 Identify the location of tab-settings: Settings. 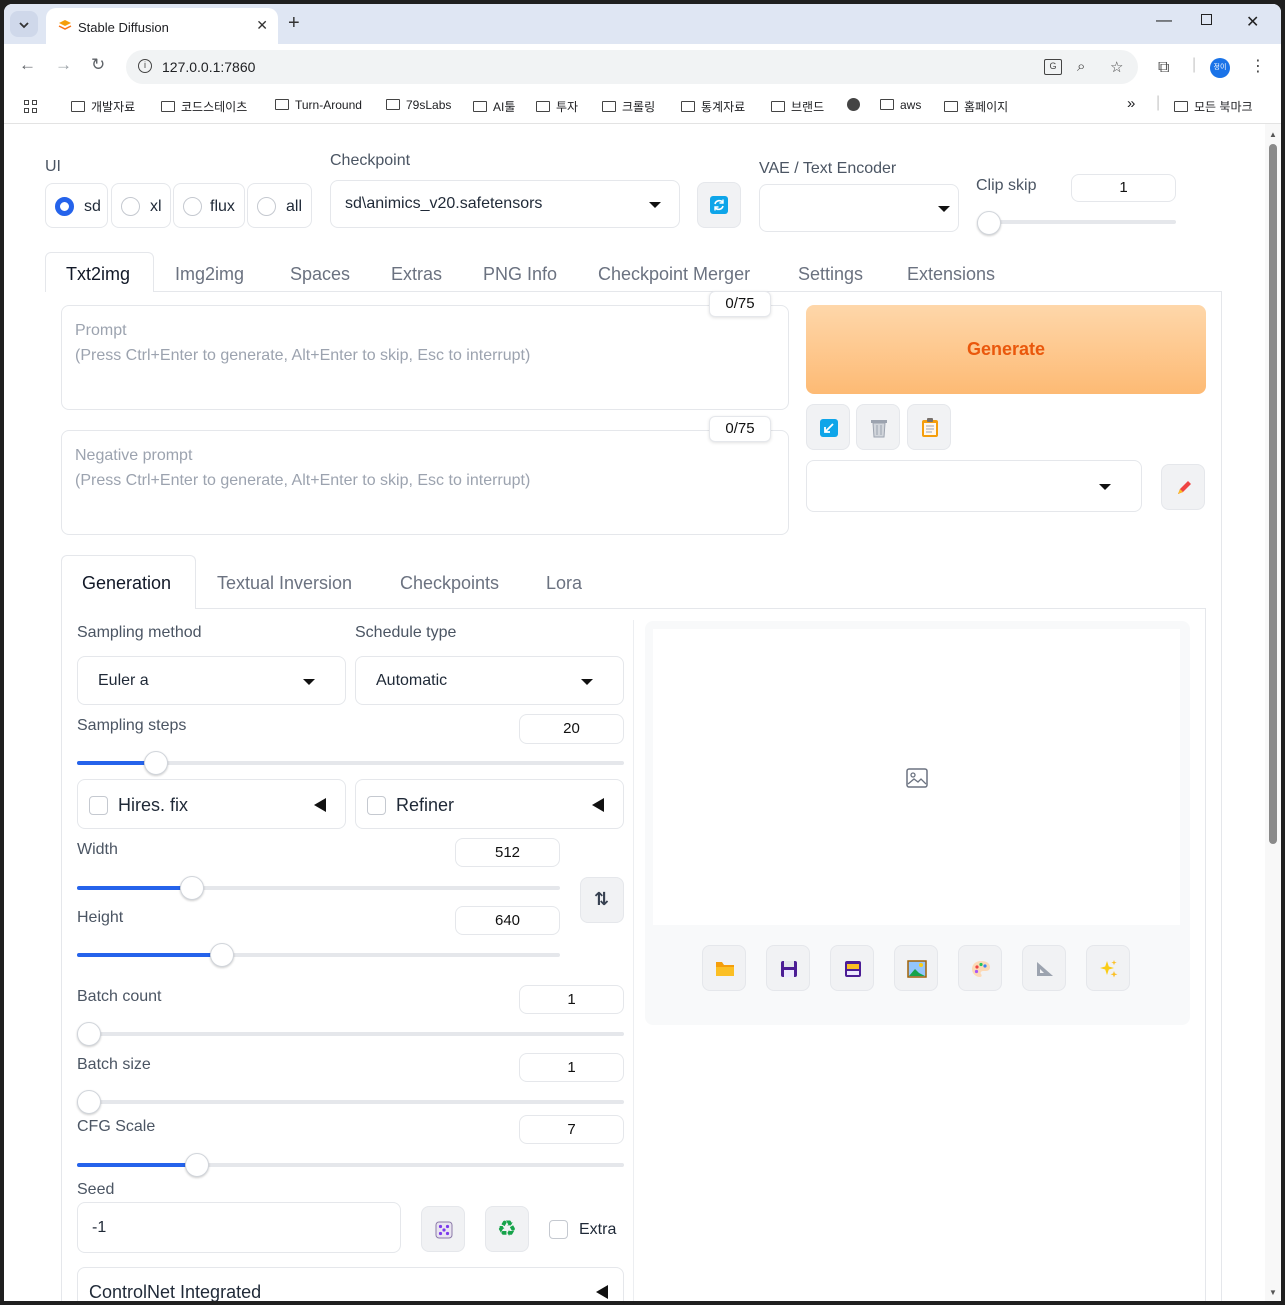
(830, 274).